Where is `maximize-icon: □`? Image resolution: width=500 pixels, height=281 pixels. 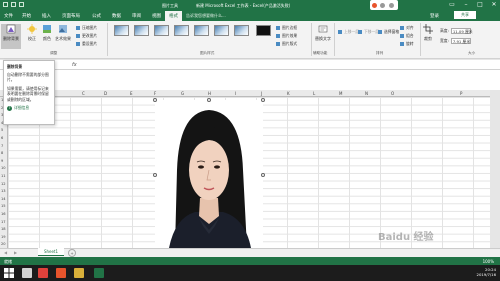
maximize-icon: □ is located at coordinates (480, 5).